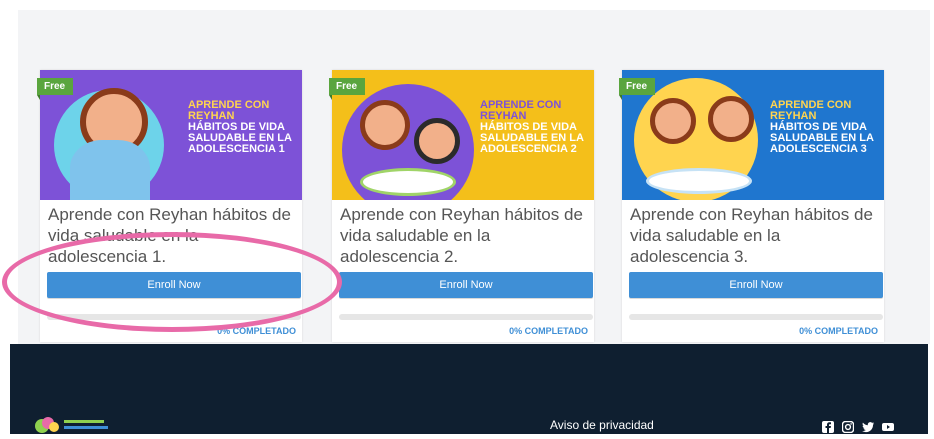 The height and width of the screenshot is (439, 934). I want to click on youtube-icon, so click(888, 427).